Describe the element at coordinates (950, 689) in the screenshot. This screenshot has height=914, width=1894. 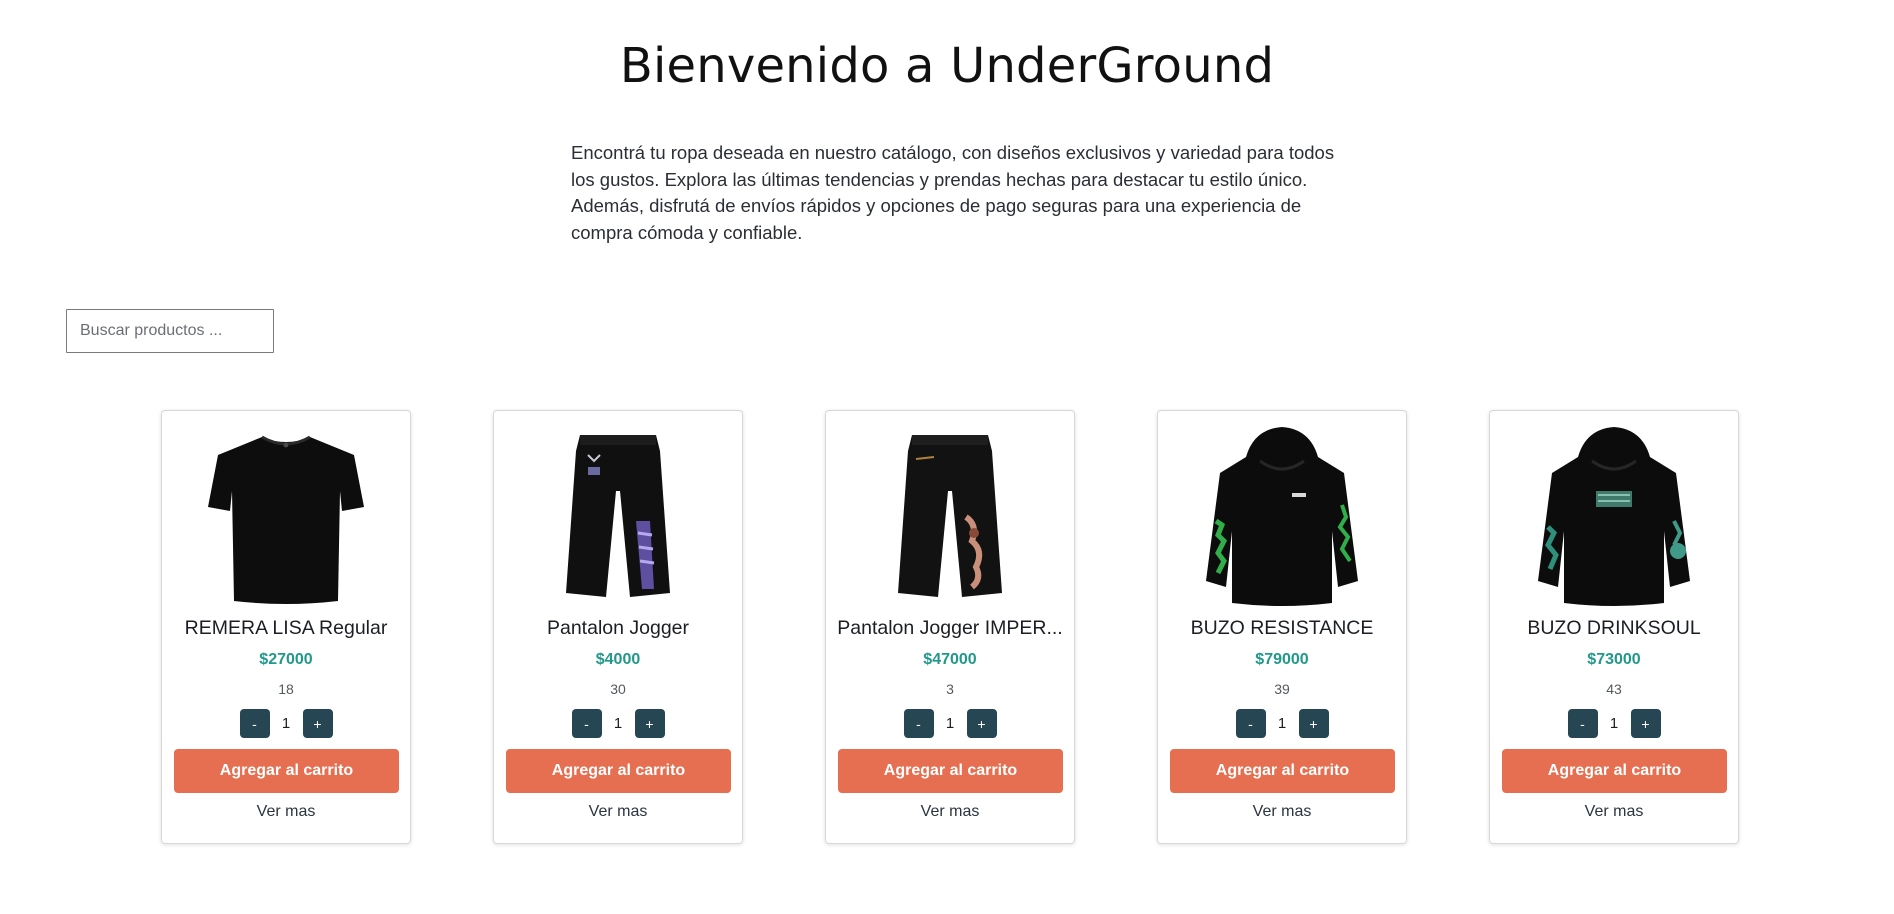
I see `product-stock: 3` at that location.